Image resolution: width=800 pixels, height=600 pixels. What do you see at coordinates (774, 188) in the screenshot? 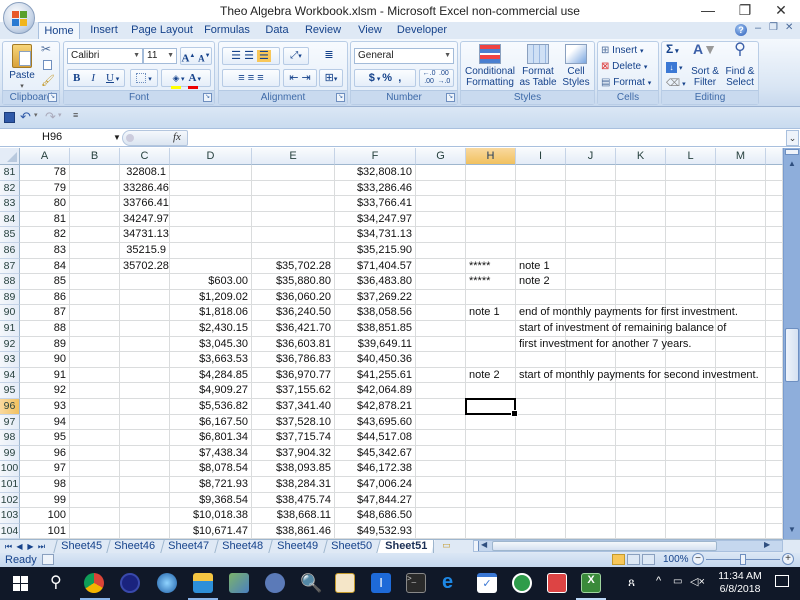
I see `cell-n82` at bounding box center [774, 188].